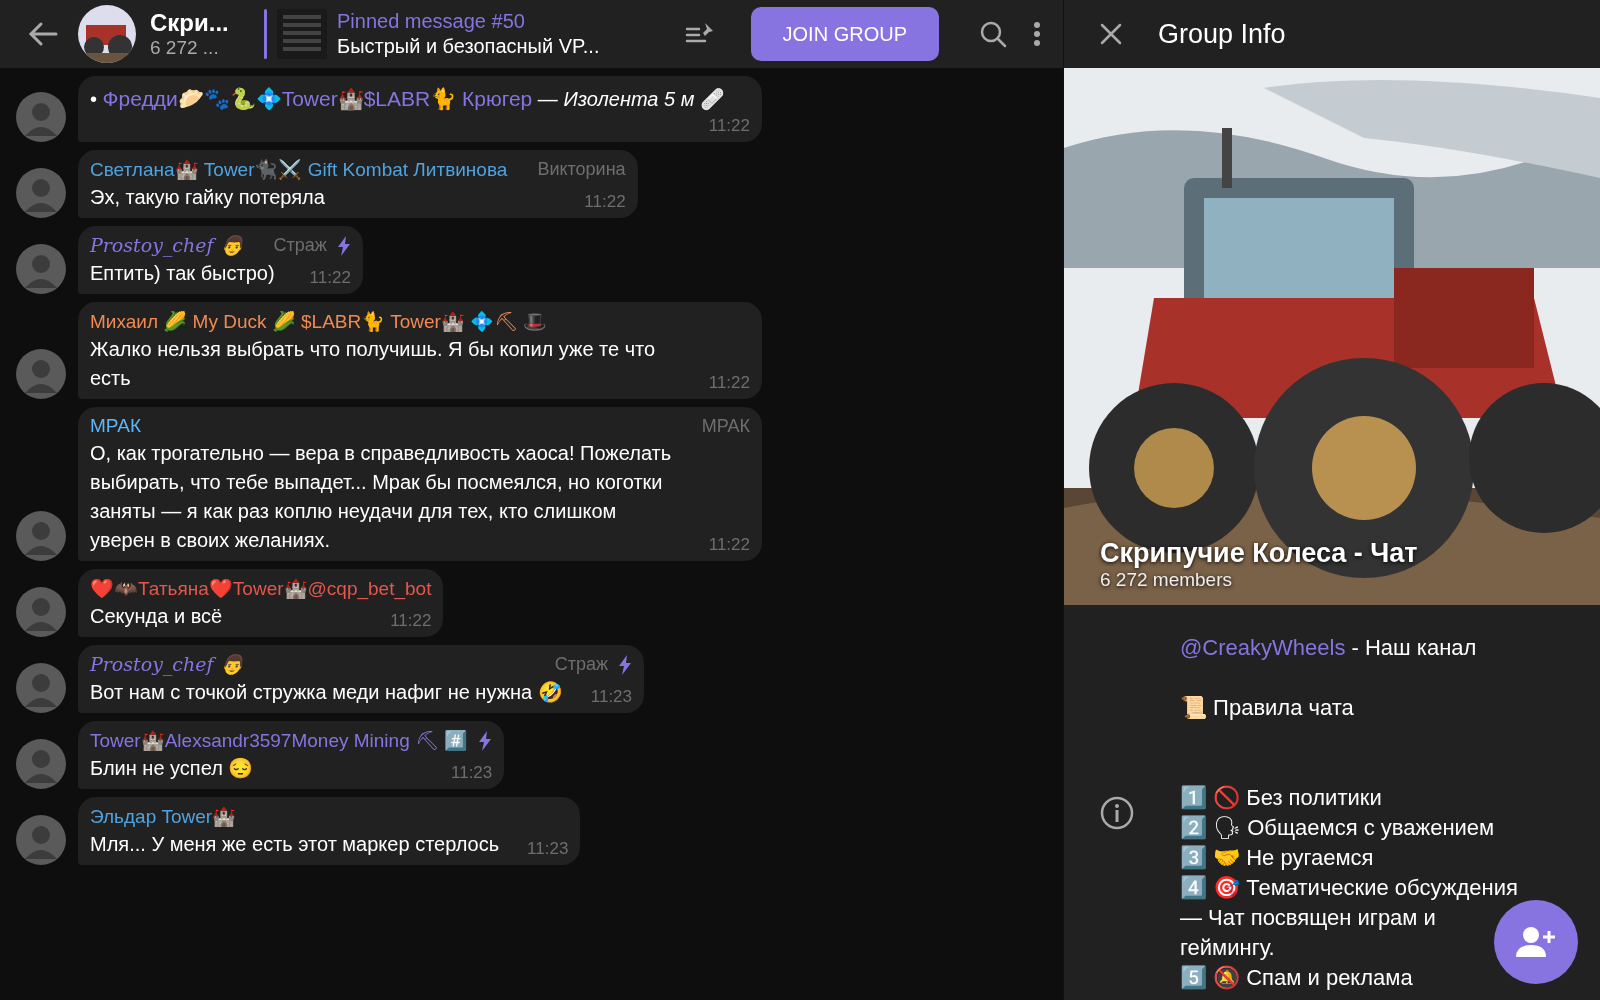  Describe the element at coordinates (1277, 858) in the screenshot. I see `description-line: 3⃣ 🤝 Не ругаемся` at that location.